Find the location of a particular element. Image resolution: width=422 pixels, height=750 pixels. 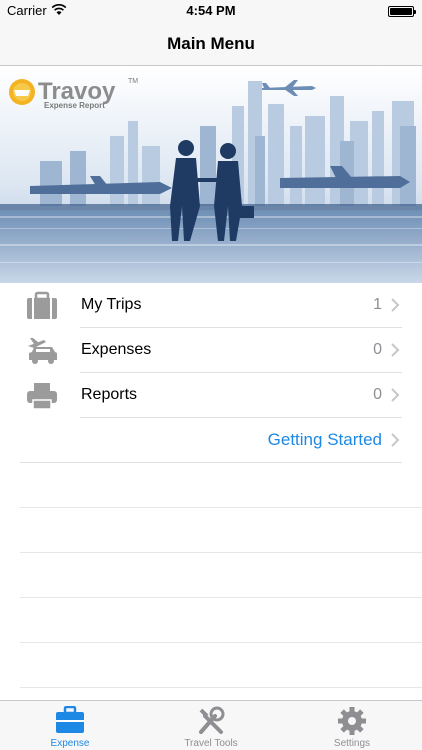

suitcase-icon is located at coordinates (70, 719).